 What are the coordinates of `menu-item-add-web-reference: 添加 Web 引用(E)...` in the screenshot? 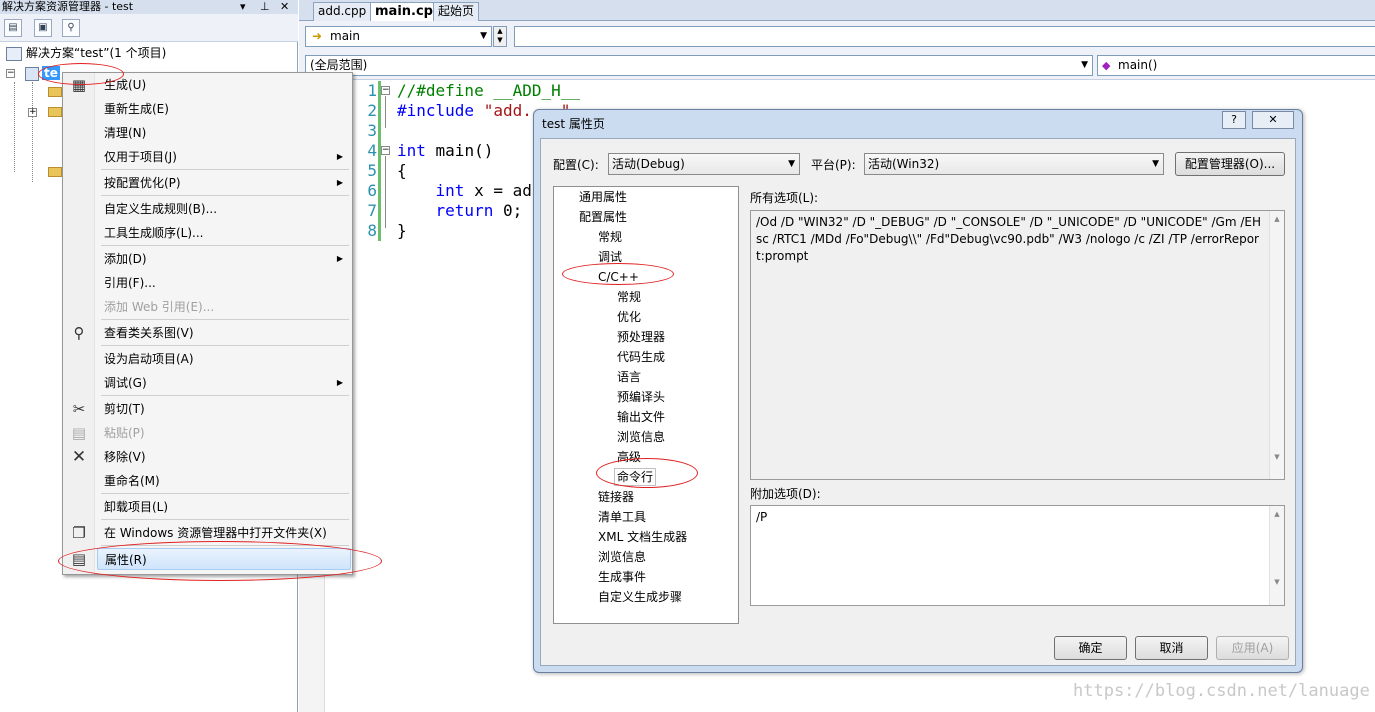 It's located at (224, 307).